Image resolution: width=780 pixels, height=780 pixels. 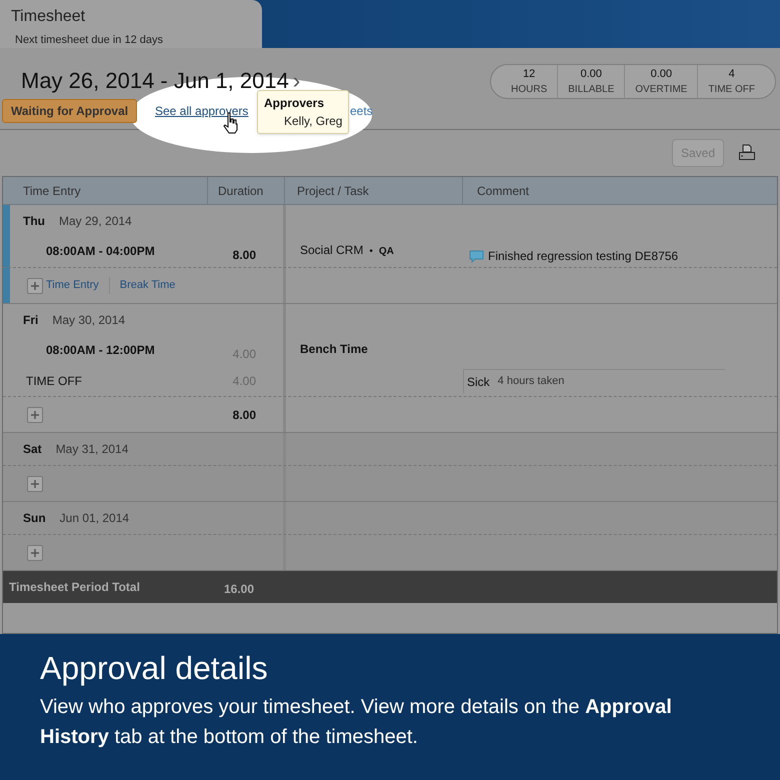 What do you see at coordinates (529, 74) in the screenshot?
I see `summary-value: 12` at bounding box center [529, 74].